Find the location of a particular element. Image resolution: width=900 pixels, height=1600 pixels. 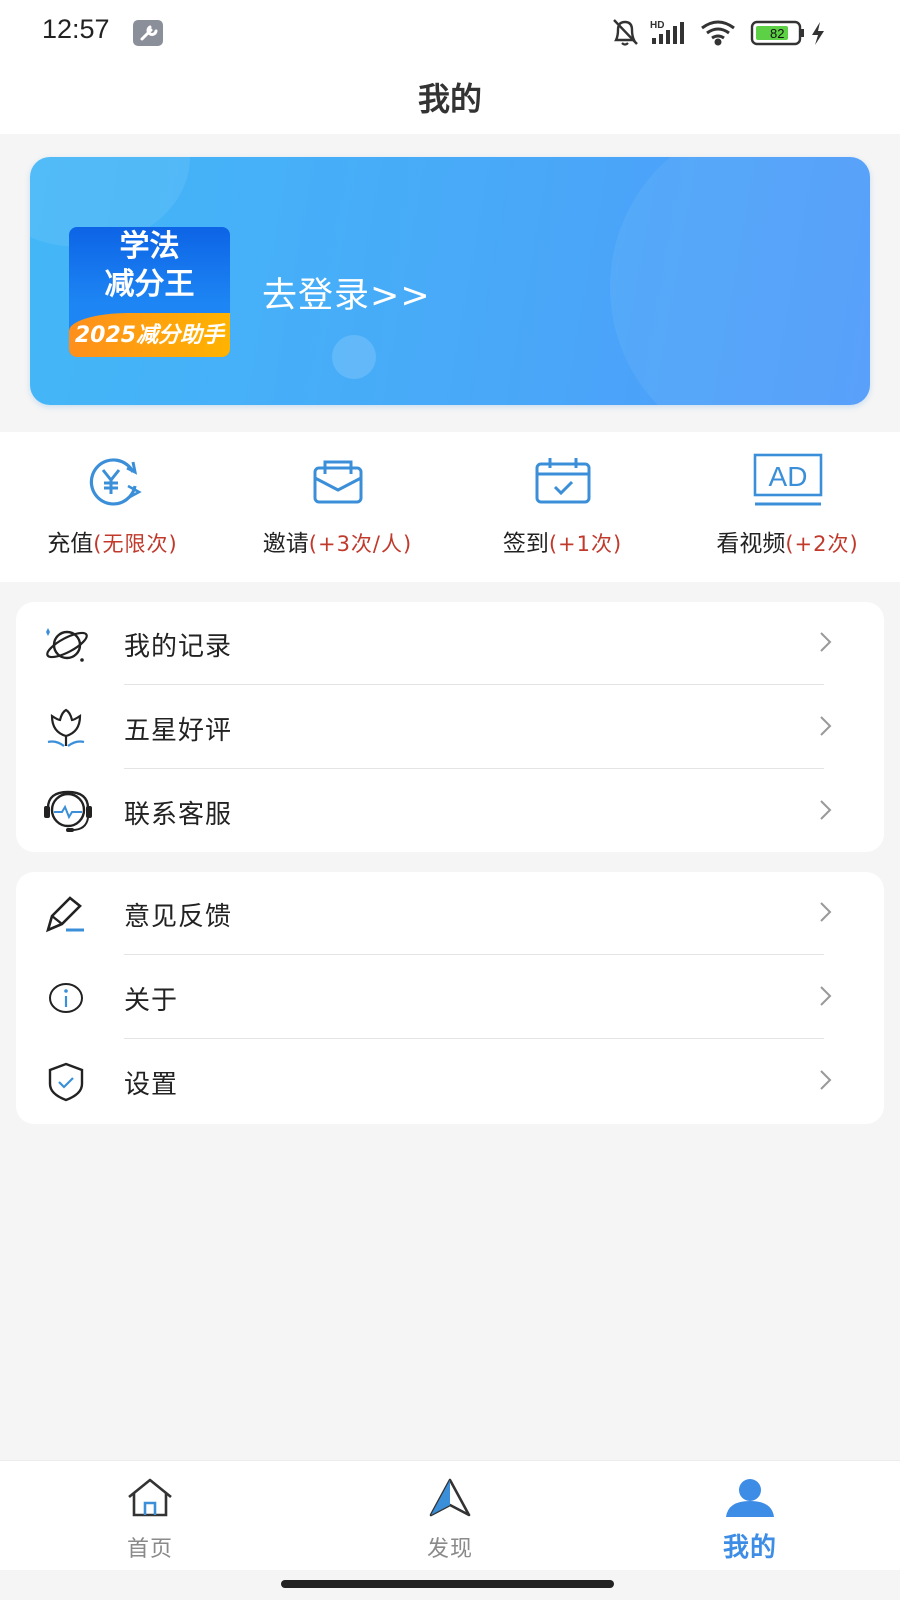

quick-actions: 充值(无限次) 邀请(+3次/人) 签到(+1次) AD 看视频(+2次) is located at coordinates (450, 507).